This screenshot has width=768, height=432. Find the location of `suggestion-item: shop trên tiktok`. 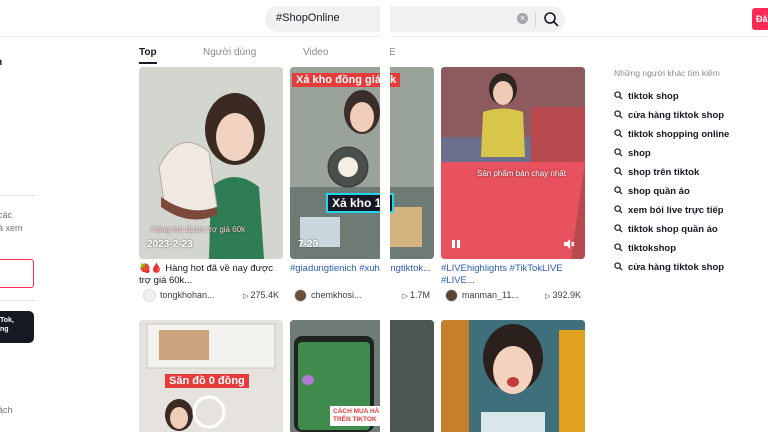

suggestion-item: shop trên tiktok is located at coordinates (656, 173).